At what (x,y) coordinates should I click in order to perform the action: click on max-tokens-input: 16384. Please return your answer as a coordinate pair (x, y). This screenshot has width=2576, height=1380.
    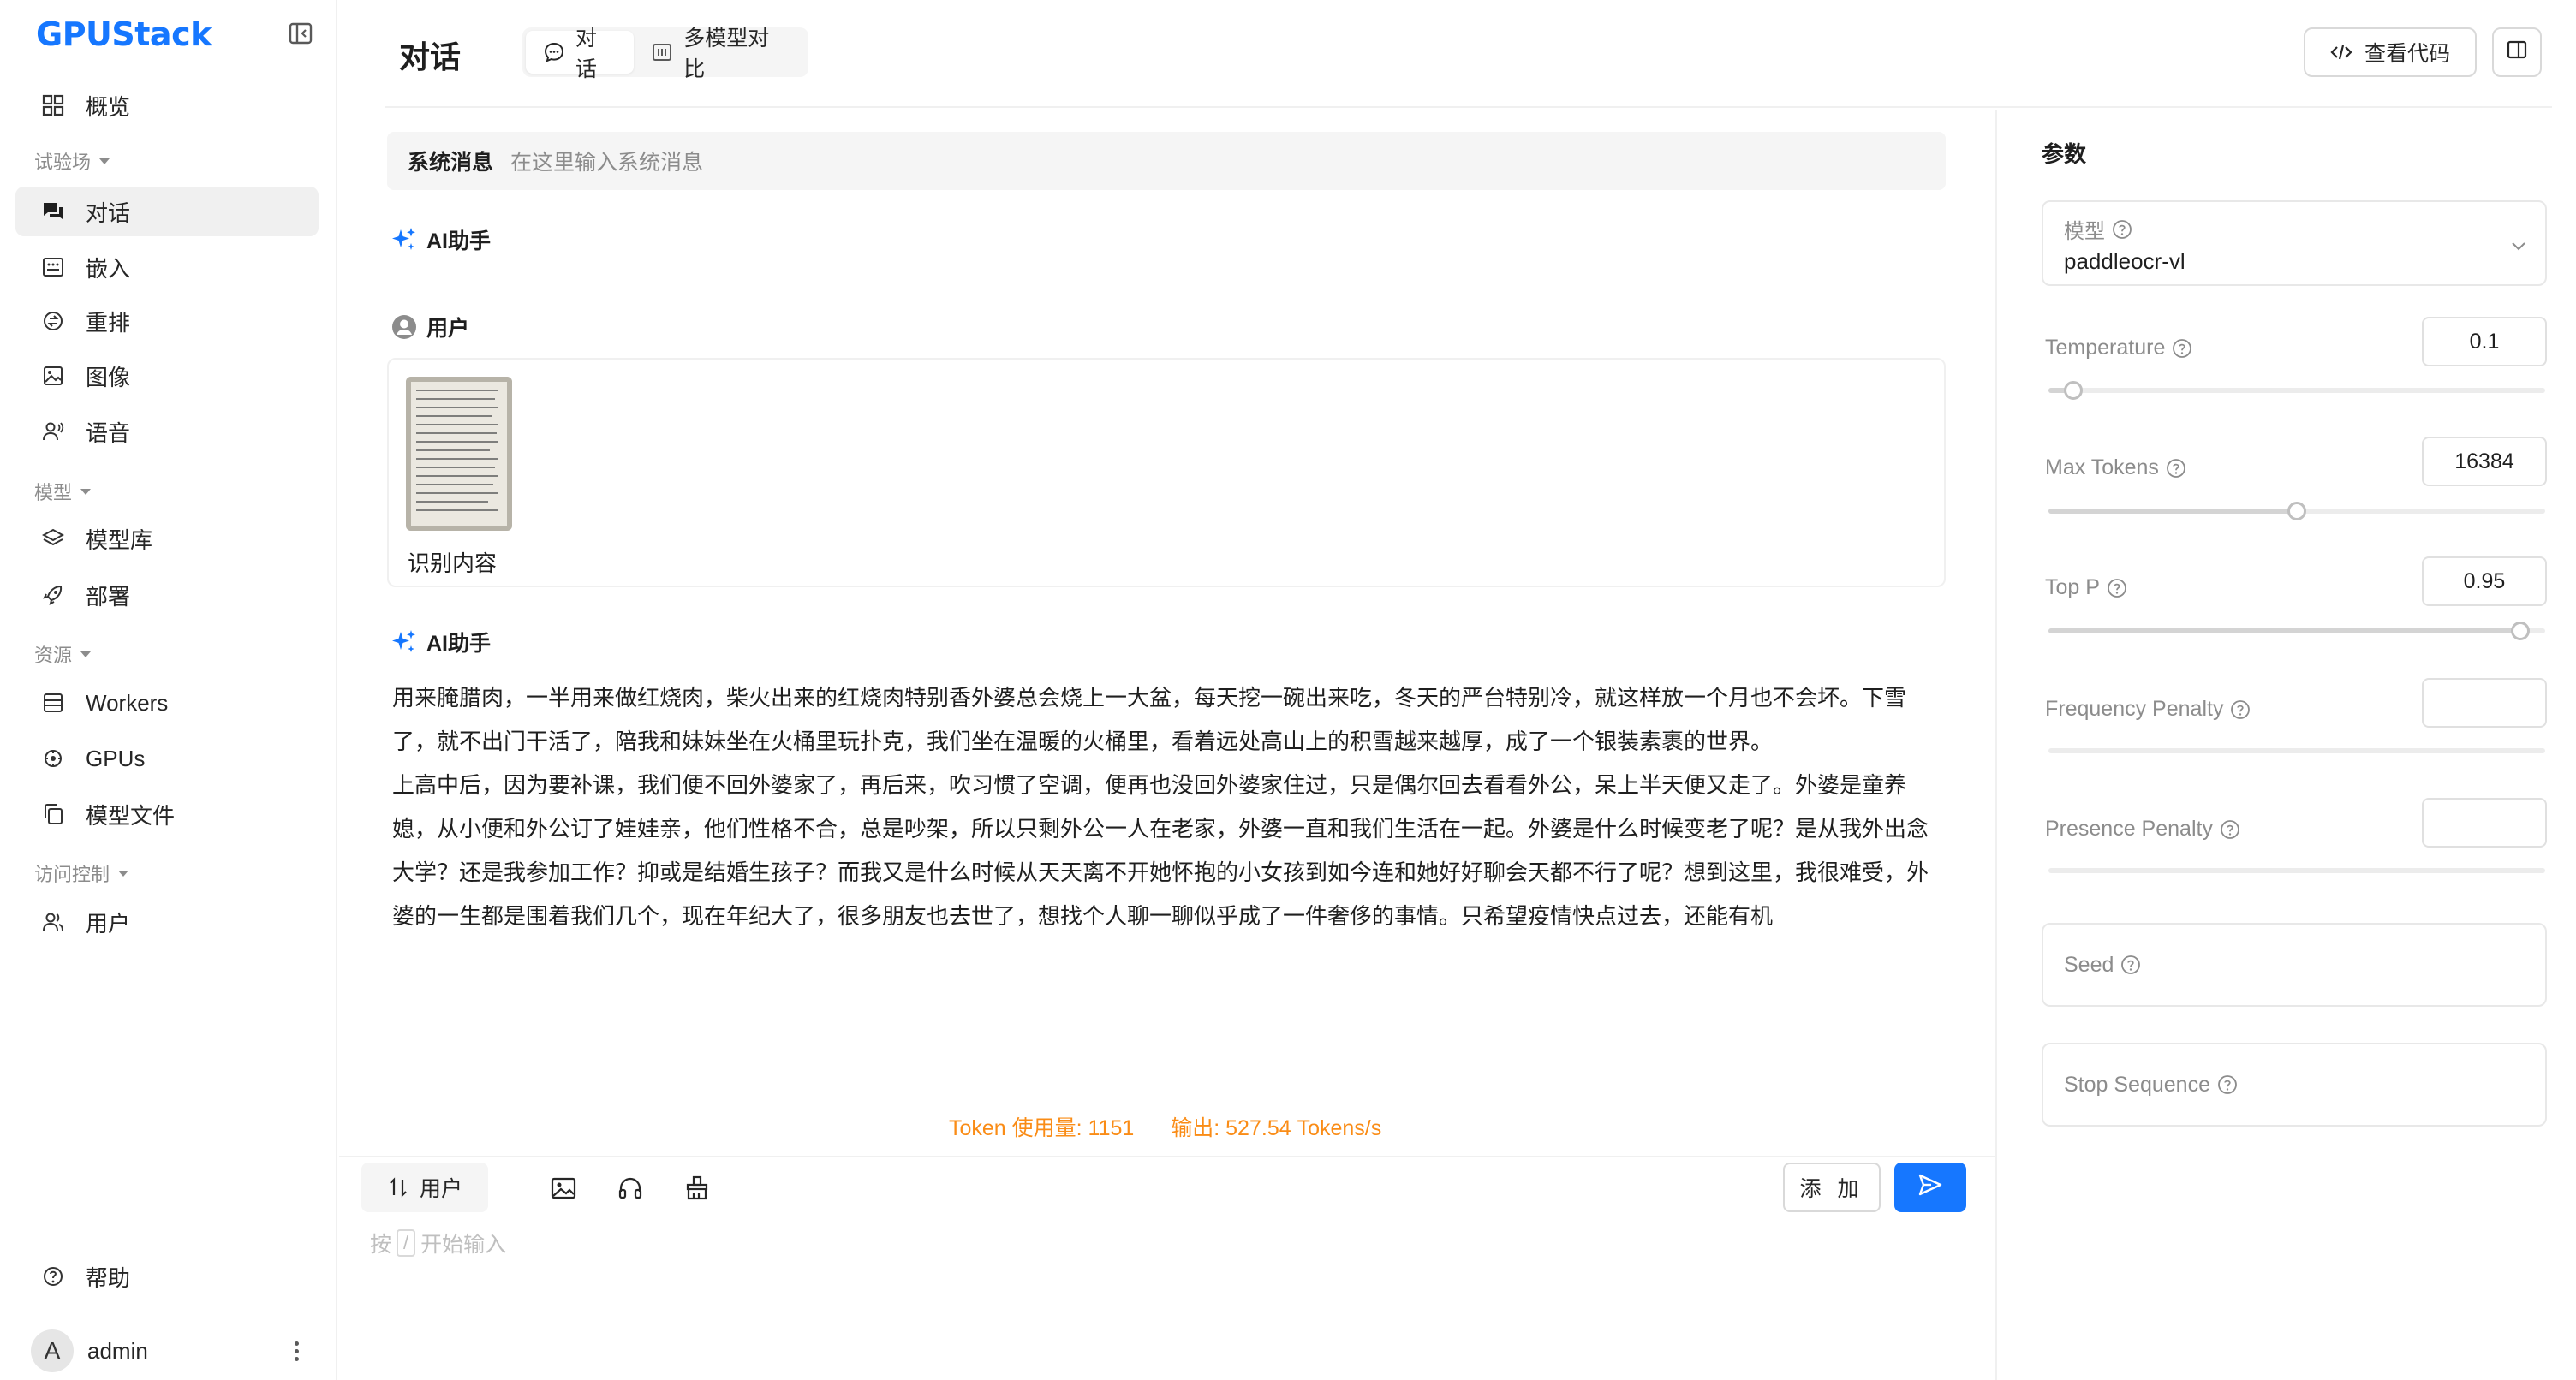
    Looking at the image, I should click on (2484, 461).